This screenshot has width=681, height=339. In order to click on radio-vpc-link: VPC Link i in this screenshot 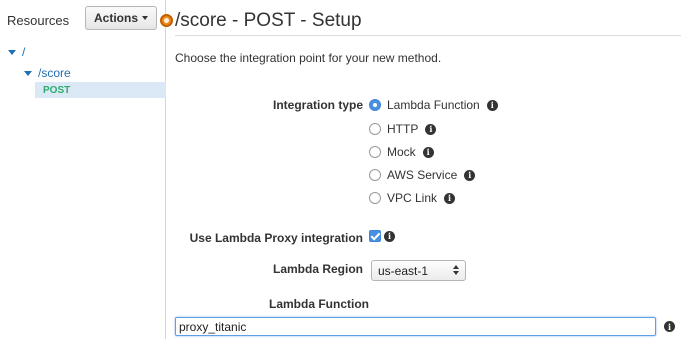, I will do `click(412, 198)`.